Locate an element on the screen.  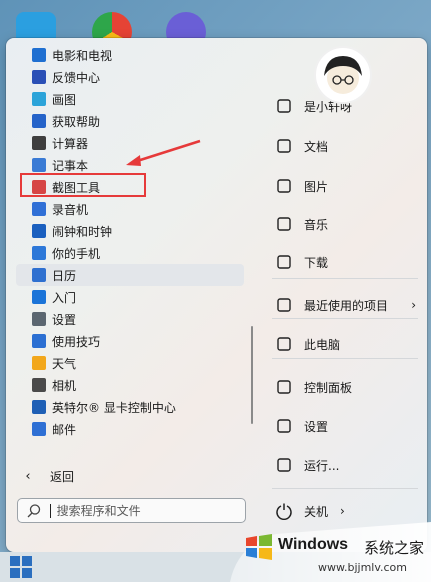
search-icon is located at coordinates (34, 510).